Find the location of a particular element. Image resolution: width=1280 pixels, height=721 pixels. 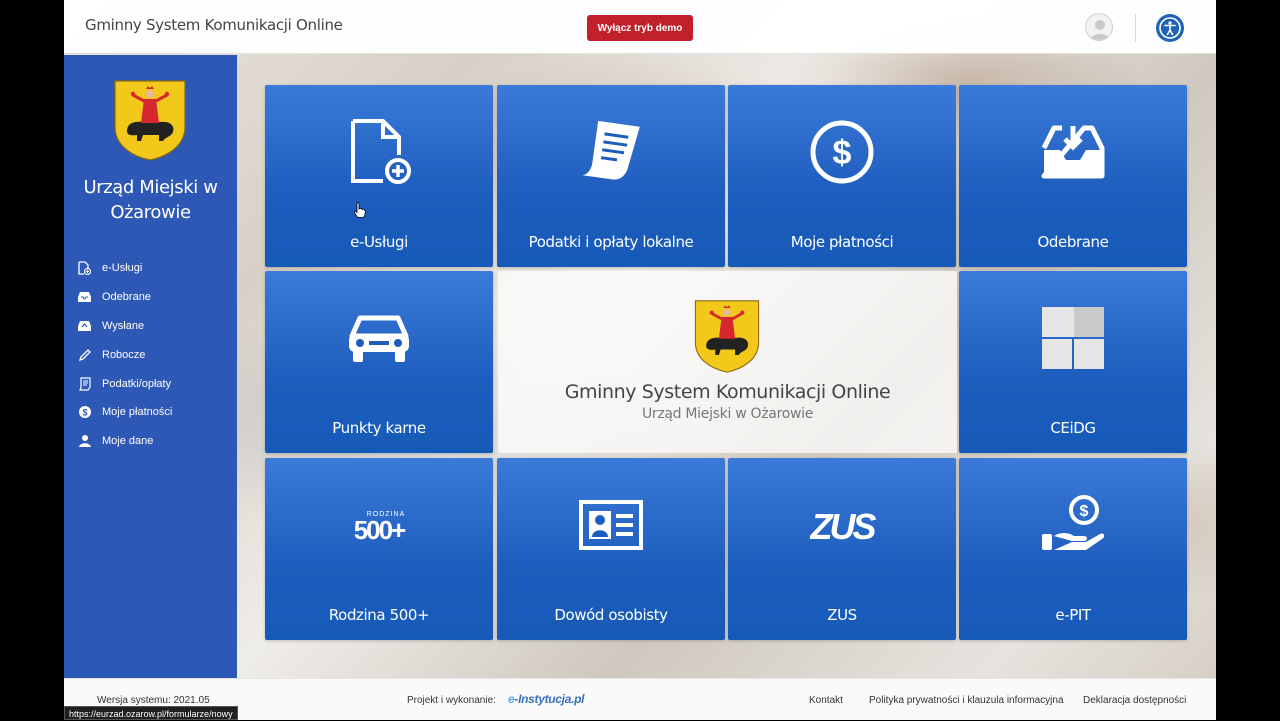

divider is located at coordinates (1135, 28).